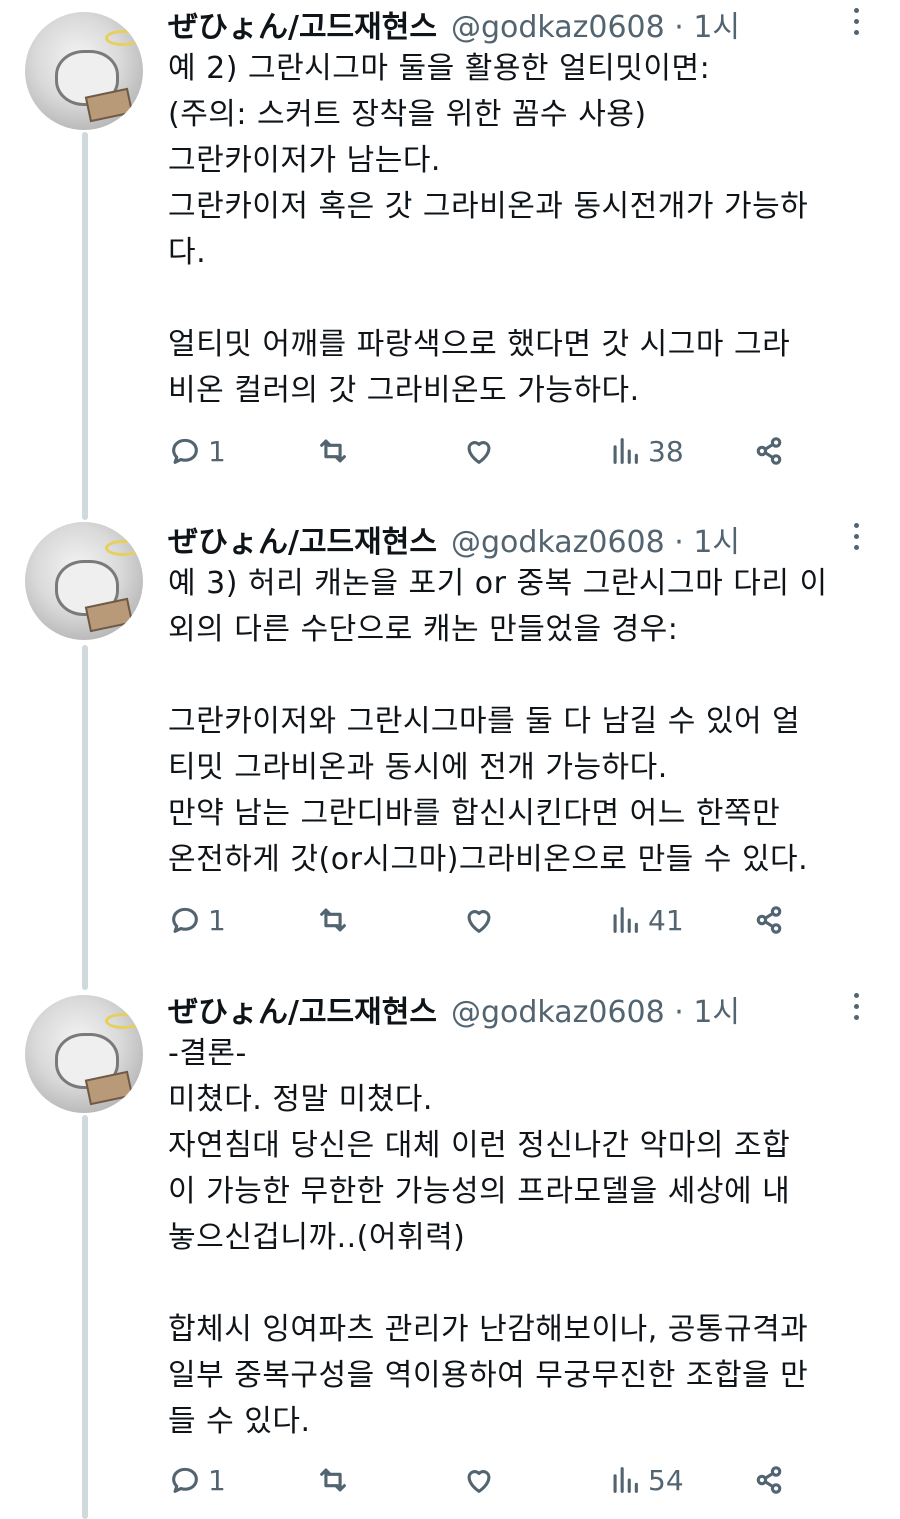 Image resolution: width=900 pixels, height=1519 pixels. Describe the element at coordinates (239, 1421) in the screenshot. I see `tweet-text-line: 들 수 있다.` at that location.